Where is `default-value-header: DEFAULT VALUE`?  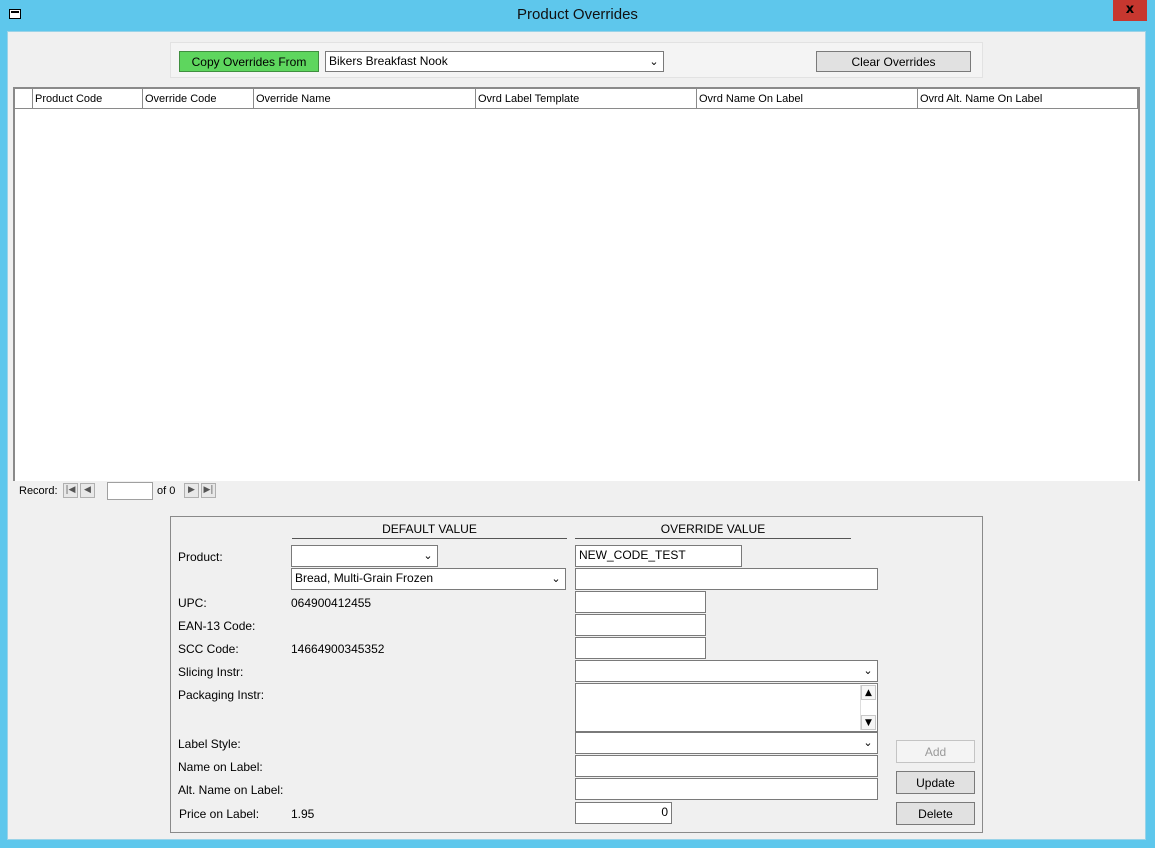 default-value-header: DEFAULT VALUE is located at coordinates (429, 530).